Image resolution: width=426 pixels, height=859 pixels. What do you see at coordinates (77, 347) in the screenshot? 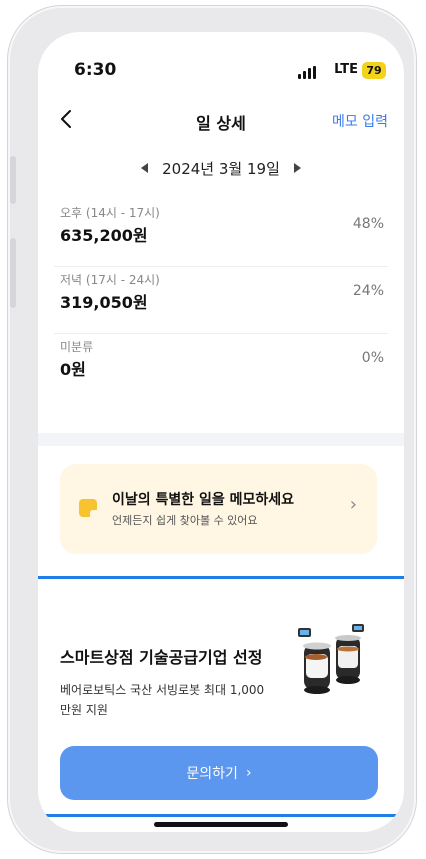
I see `period-label: 미분류` at bounding box center [77, 347].